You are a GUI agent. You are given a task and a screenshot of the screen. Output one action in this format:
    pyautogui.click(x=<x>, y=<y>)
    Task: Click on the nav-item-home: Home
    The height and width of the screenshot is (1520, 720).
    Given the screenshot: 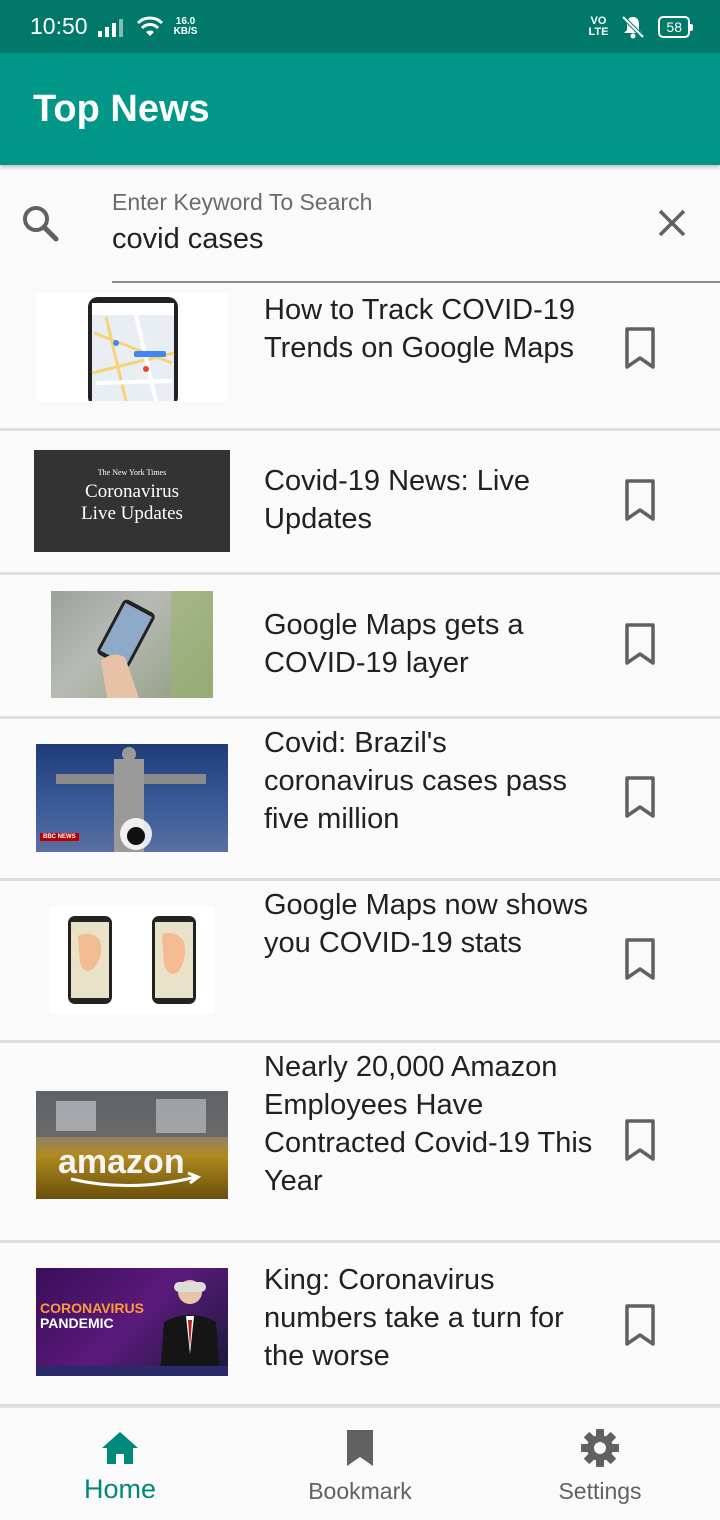 What is the action you would take?
    pyautogui.click(x=120, y=1464)
    